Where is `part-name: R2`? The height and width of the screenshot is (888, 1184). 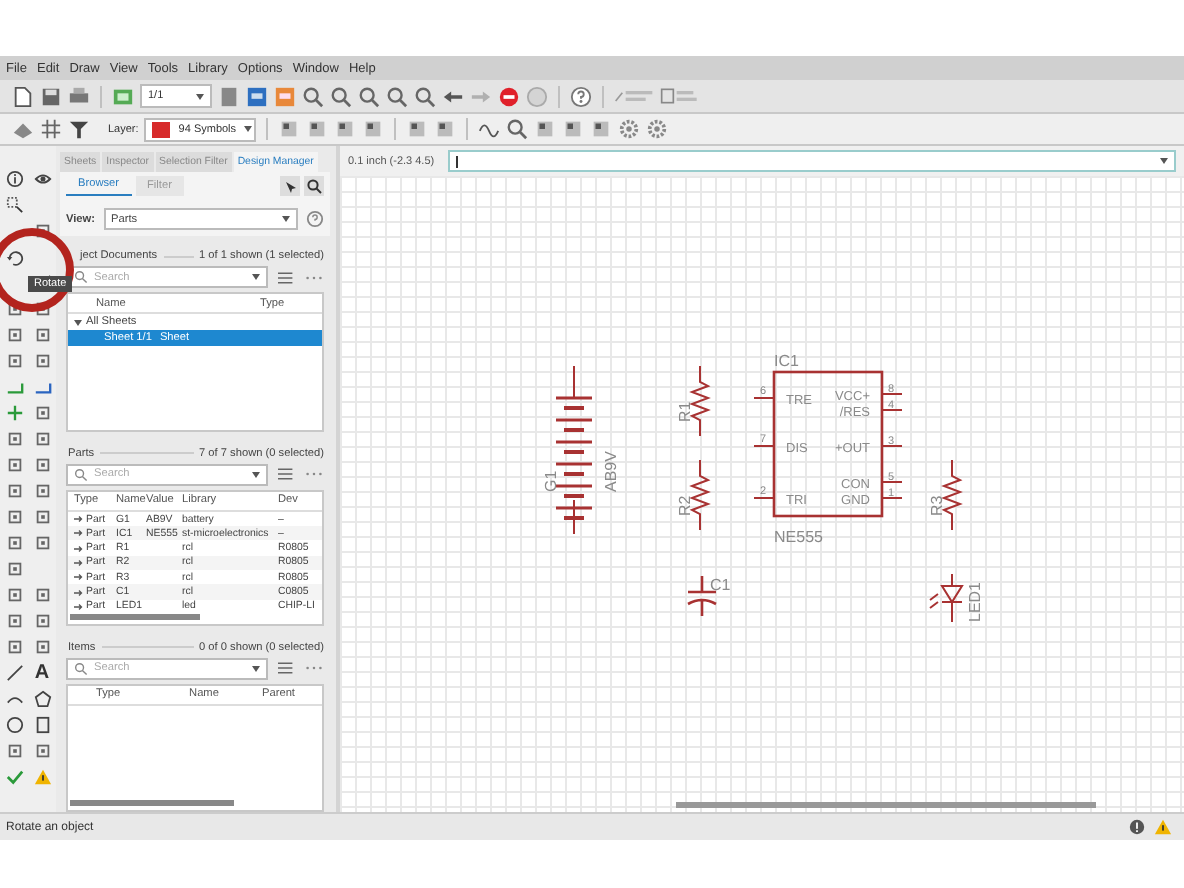 part-name: R2 is located at coordinates (685, 505).